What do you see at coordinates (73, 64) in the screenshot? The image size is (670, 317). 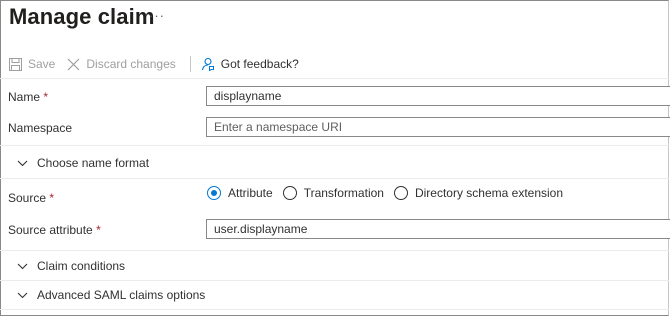 I see `close-icon` at bounding box center [73, 64].